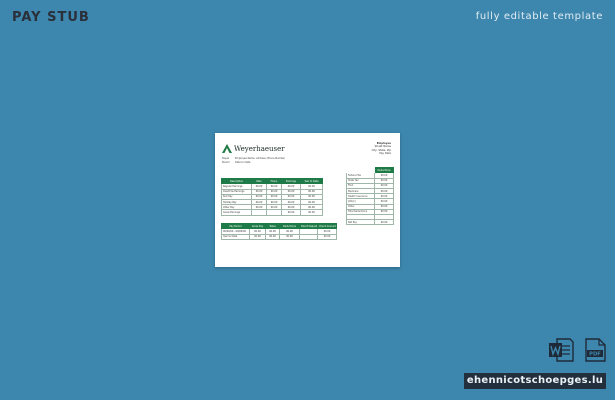  What do you see at coordinates (51, 17) in the screenshot?
I see `page-title: PAY STUB` at bounding box center [51, 17].